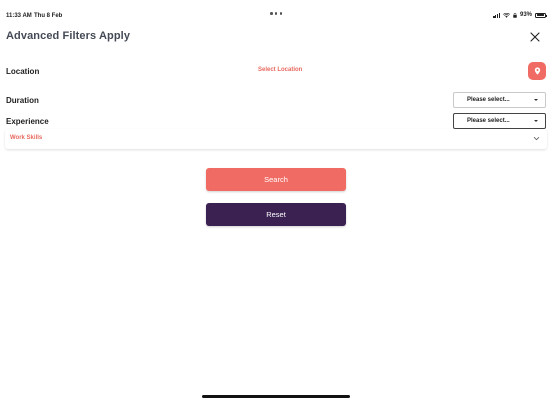 This screenshot has height=414, width=552. Describe the element at coordinates (536, 138) in the screenshot. I see `chevron-down-icon` at that location.